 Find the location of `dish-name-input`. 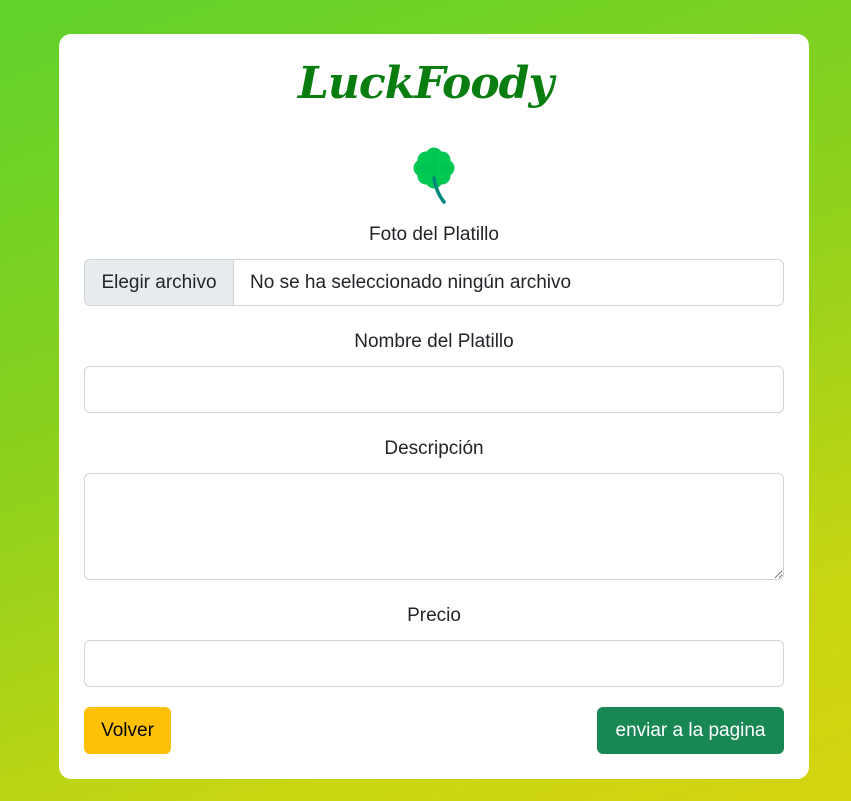

dish-name-input is located at coordinates (434, 389).